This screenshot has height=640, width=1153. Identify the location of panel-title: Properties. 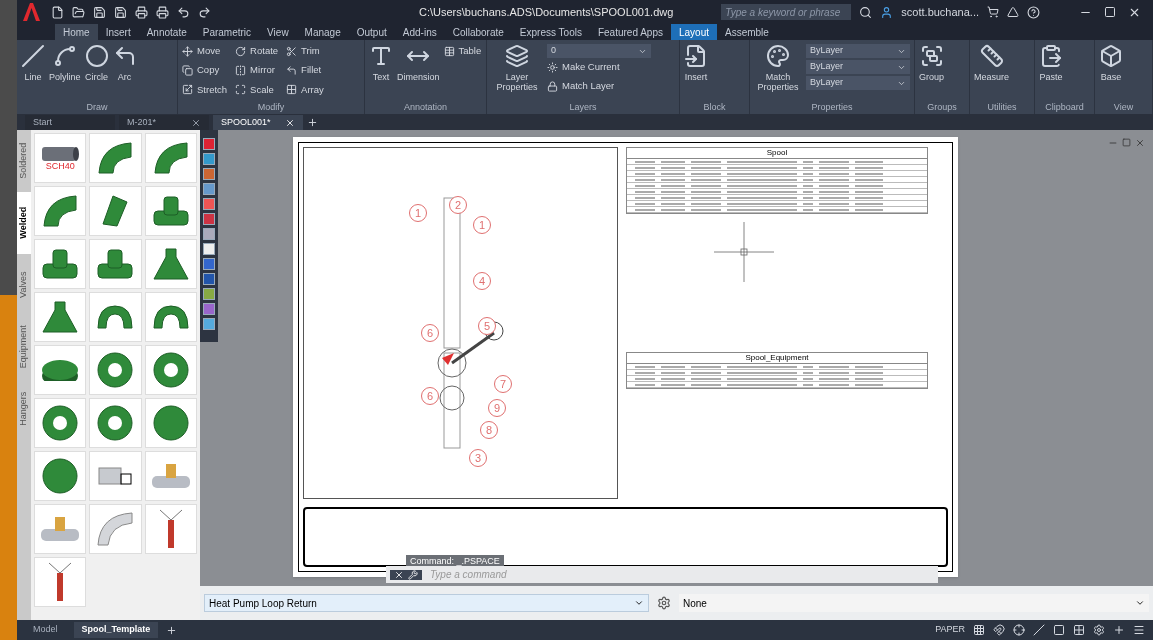
(832, 107).